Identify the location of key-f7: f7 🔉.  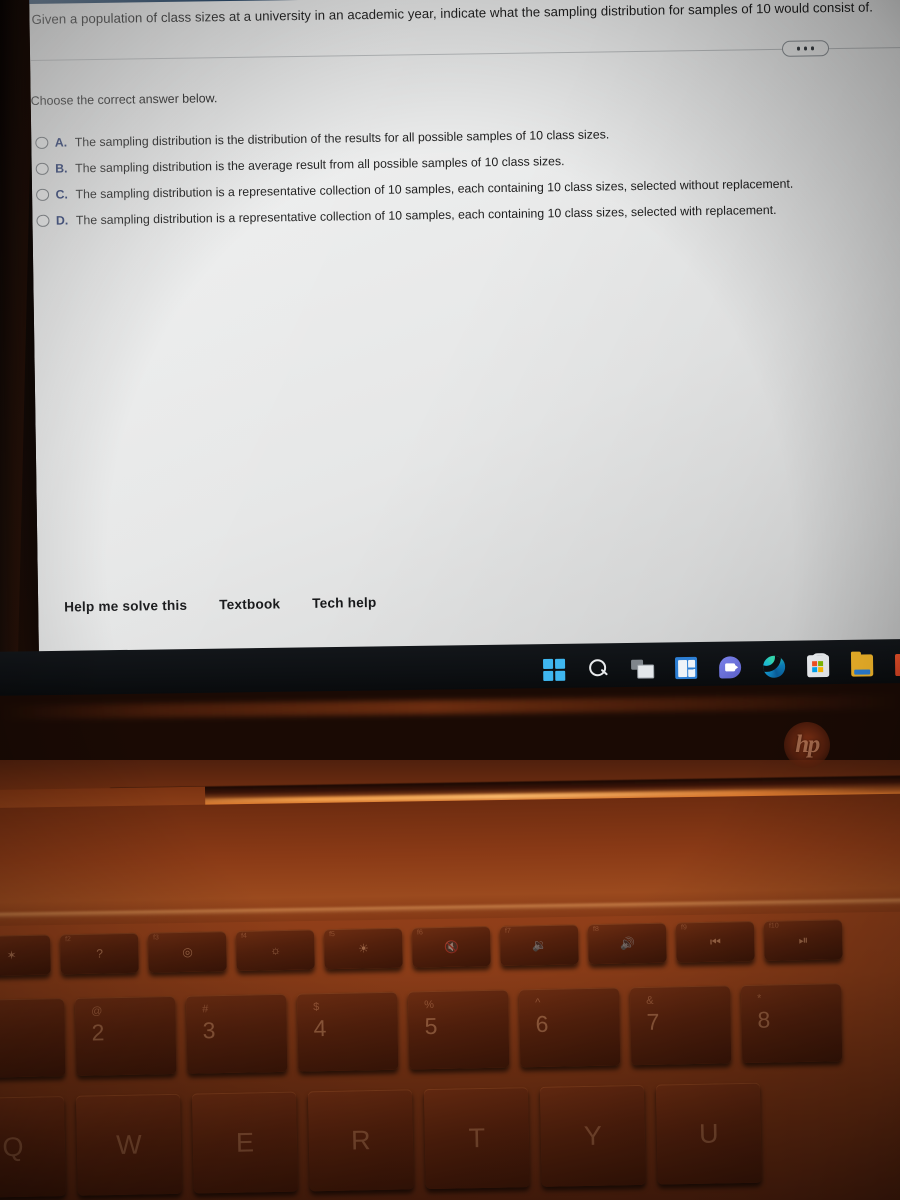
(539, 945).